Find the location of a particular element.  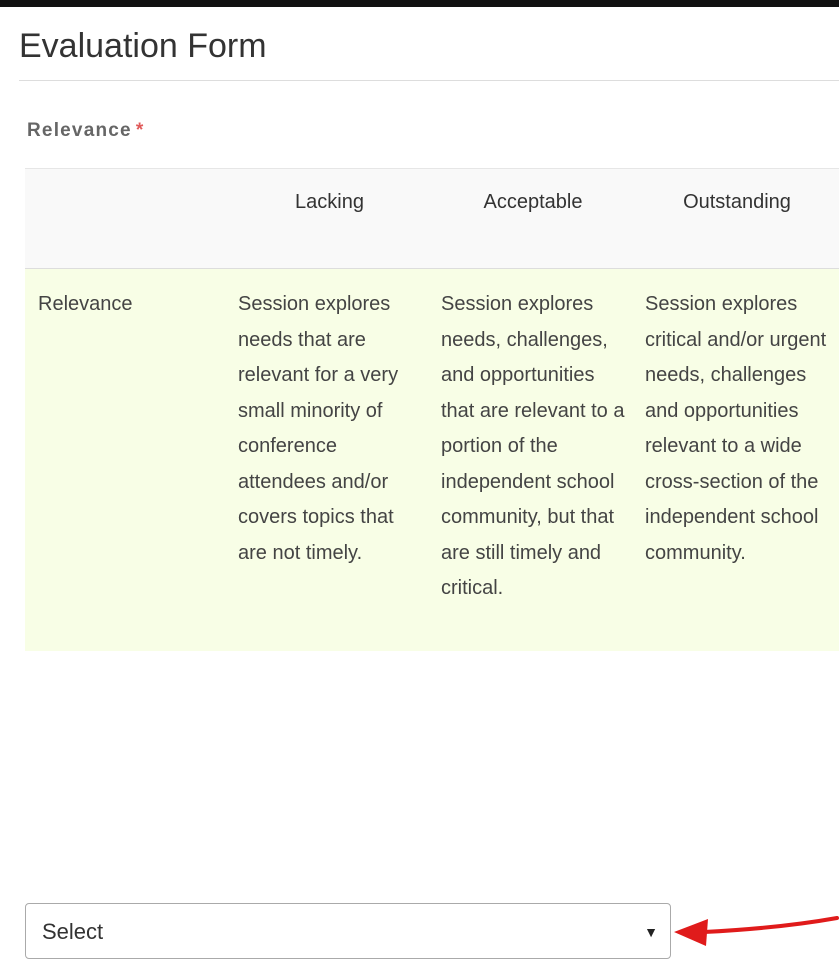

rubric-header-empty is located at coordinates (126, 218).